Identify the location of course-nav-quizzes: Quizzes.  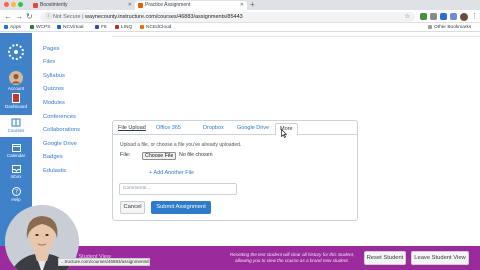
(53, 89).